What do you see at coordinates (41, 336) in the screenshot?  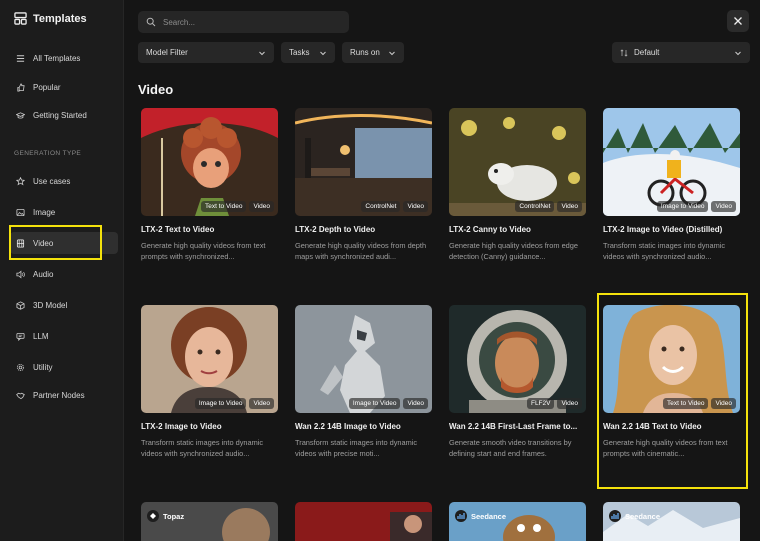 I see `sidebar-item-label: LLM` at bounding box center [41, 336].